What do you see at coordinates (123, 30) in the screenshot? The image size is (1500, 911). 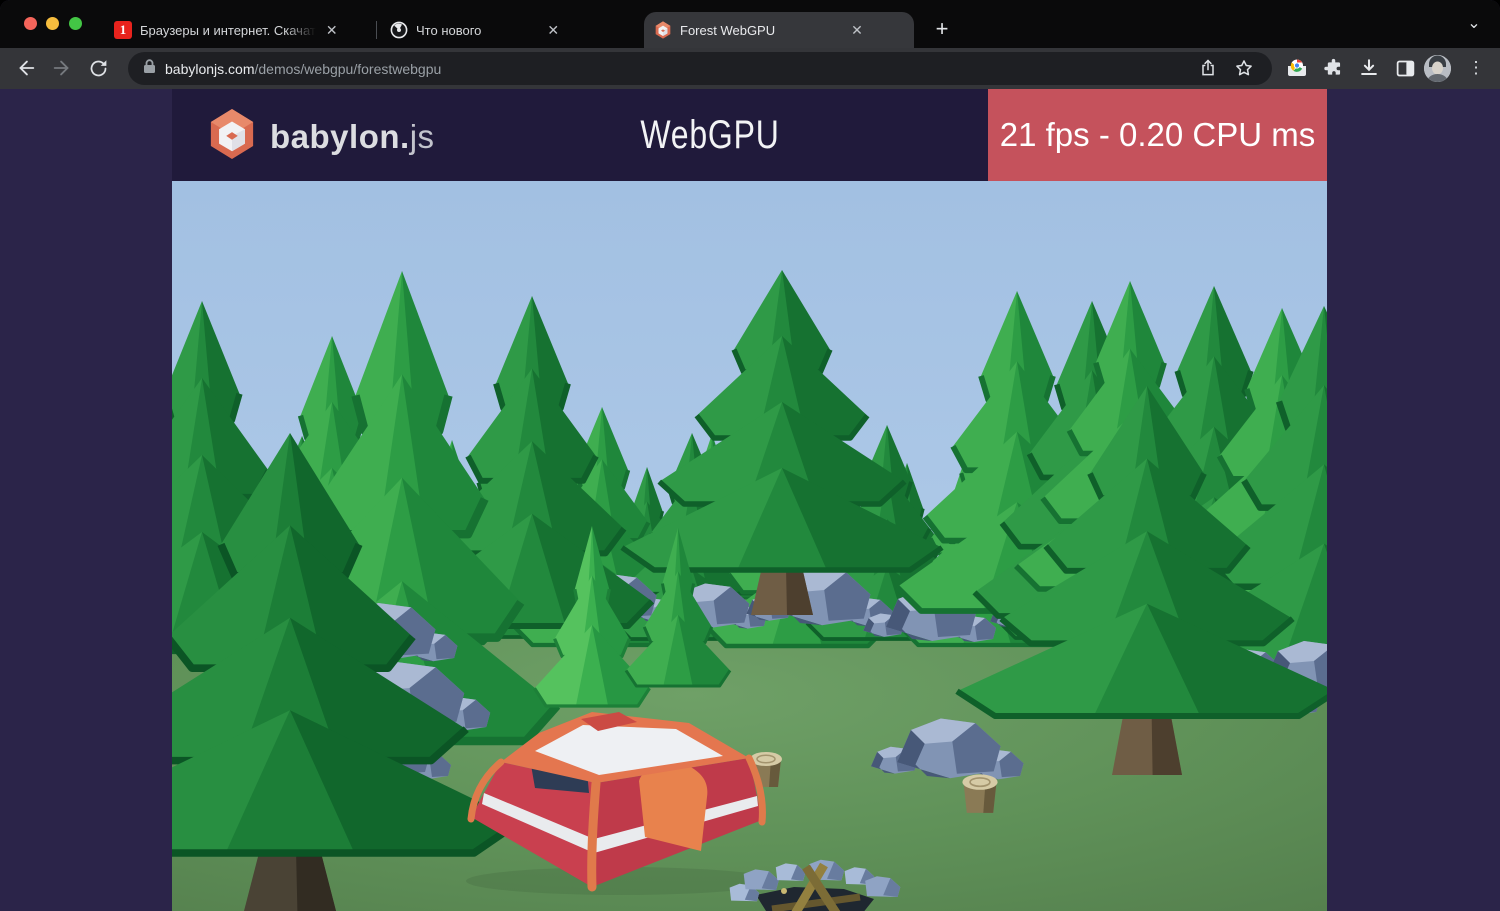 I see `channel-one-icon: 1` at bounding box center [123, 30].